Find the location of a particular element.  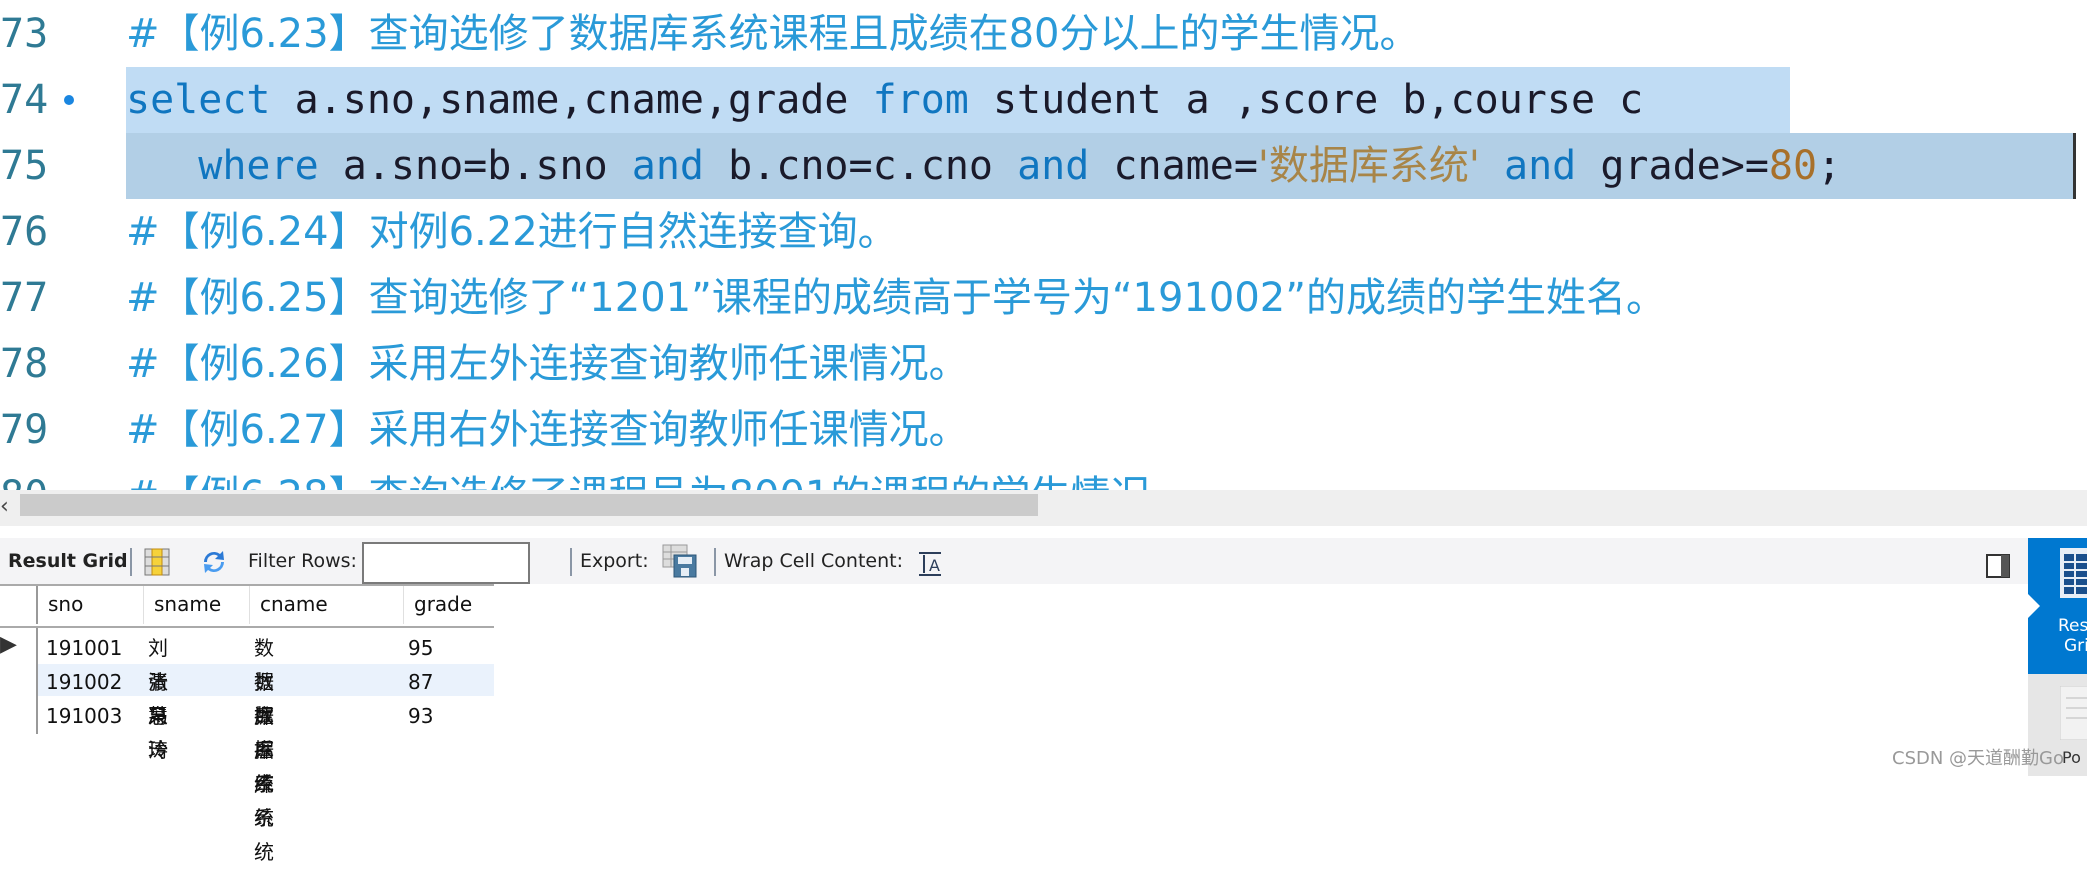

watermark: CSDN @天道酬勤Go is located at coordinates (1978, 758).